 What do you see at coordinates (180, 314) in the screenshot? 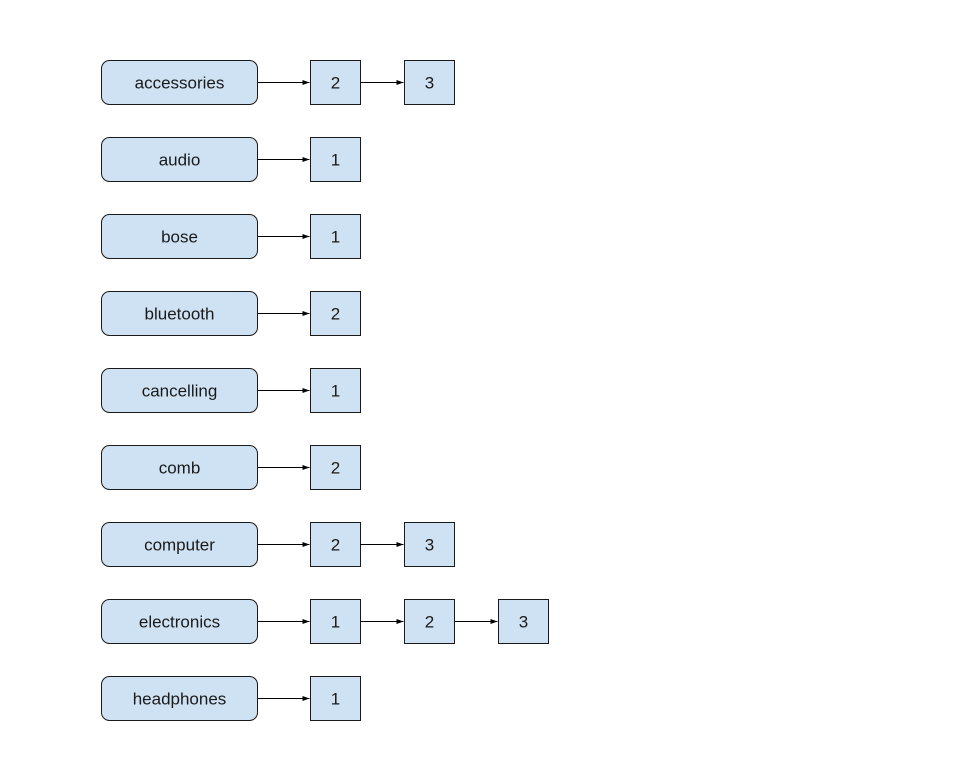
I see `term-label: bluetooth` at bounding box center [180, 314].